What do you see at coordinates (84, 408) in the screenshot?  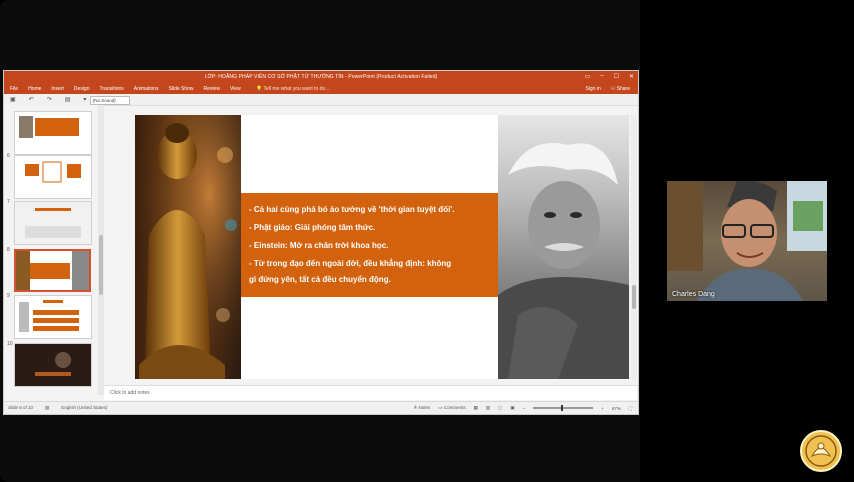 I see `language-indicator: English (United States)` at bounding box center [84, 408].